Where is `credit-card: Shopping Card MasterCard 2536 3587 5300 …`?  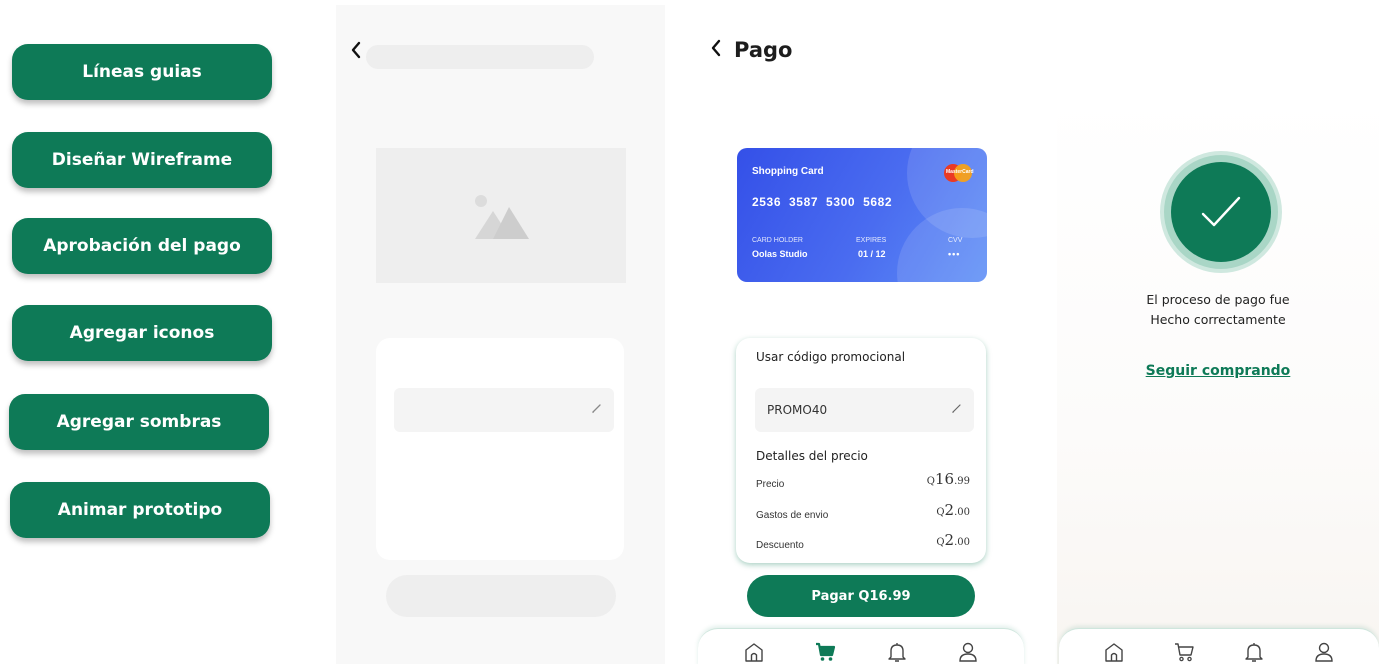 credit-card: Shopping Card MasterCard 2536 3587 5300 … is located at coordinates (862, 215).